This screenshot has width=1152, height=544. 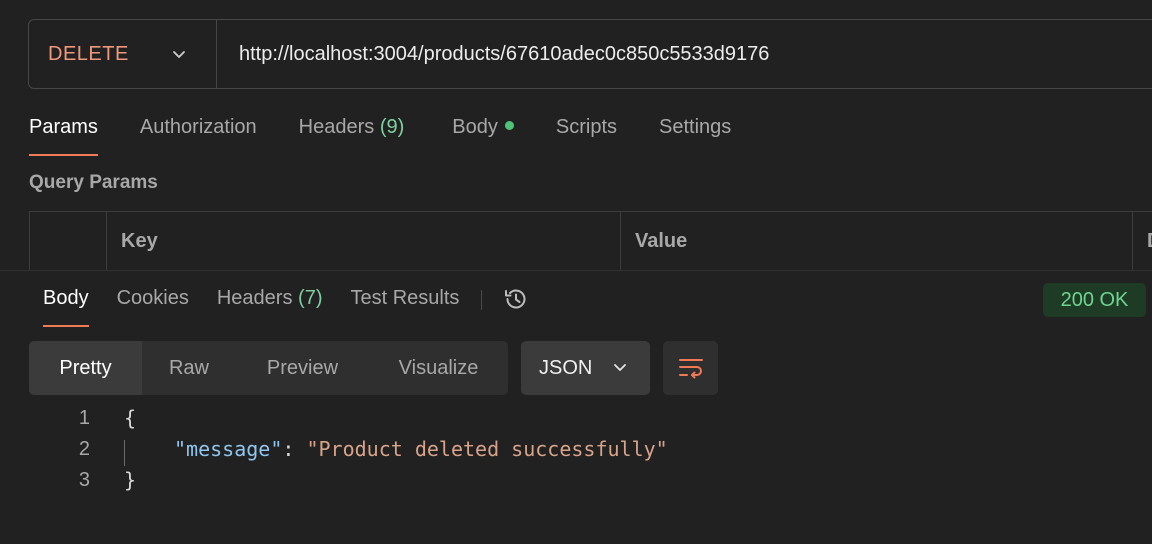 I want to click on json-colon: :, so click(x=294, y=449).